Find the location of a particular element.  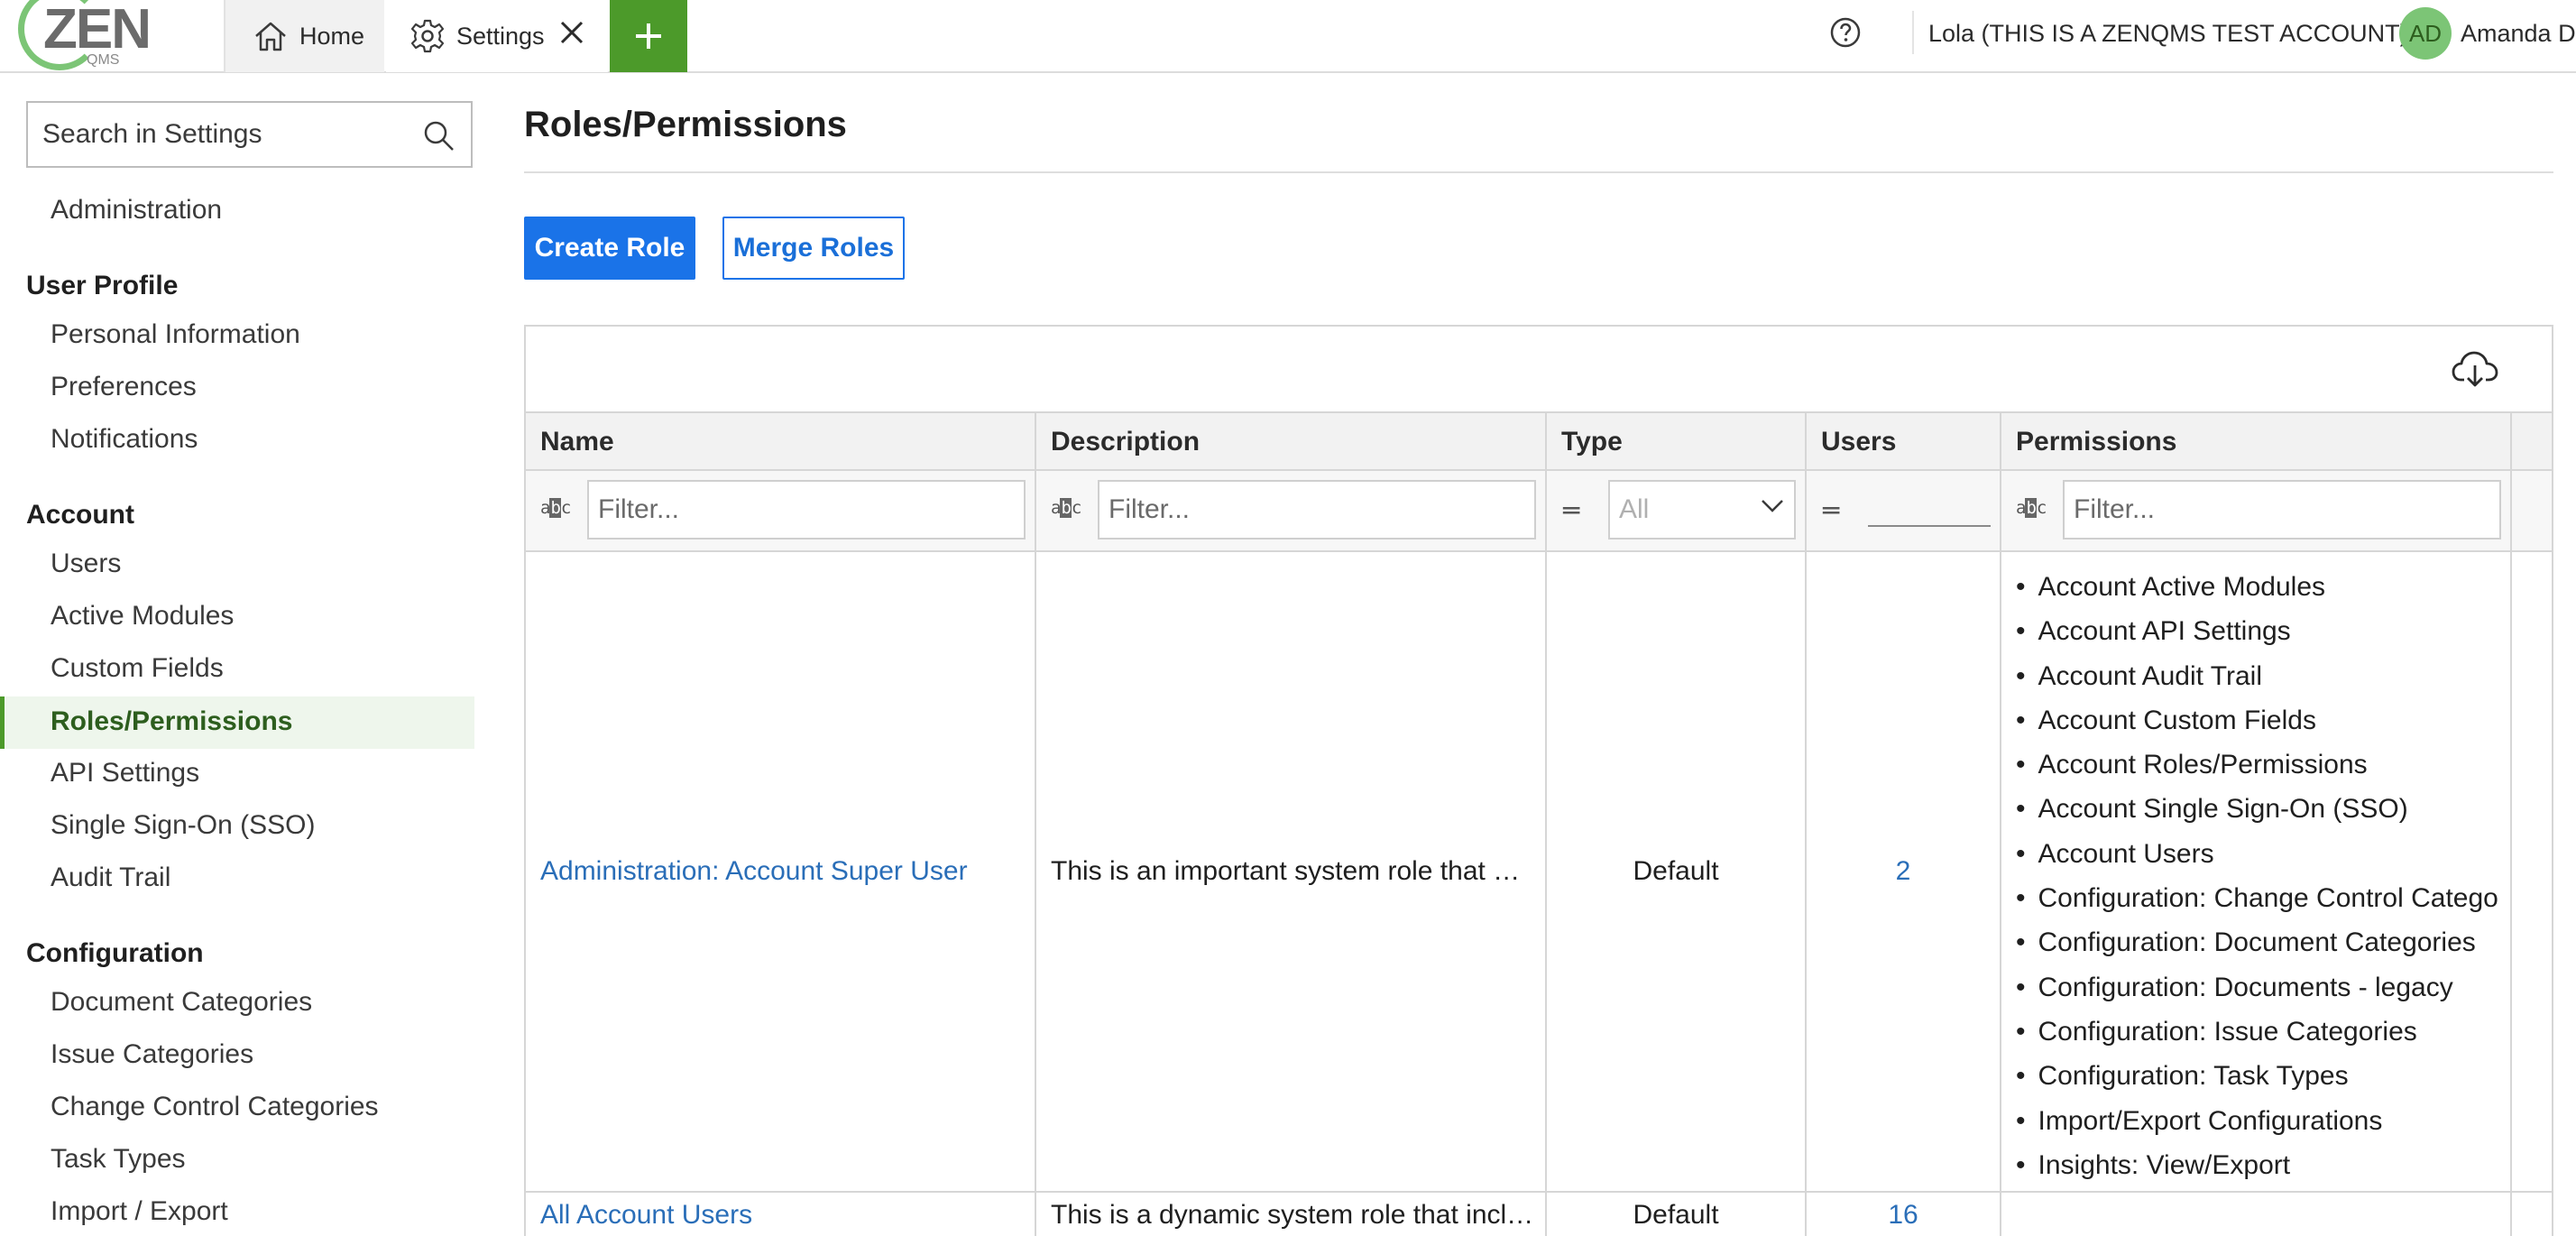

permission-item: Configuration: Document Categories is located at coordinates (2263, 942).